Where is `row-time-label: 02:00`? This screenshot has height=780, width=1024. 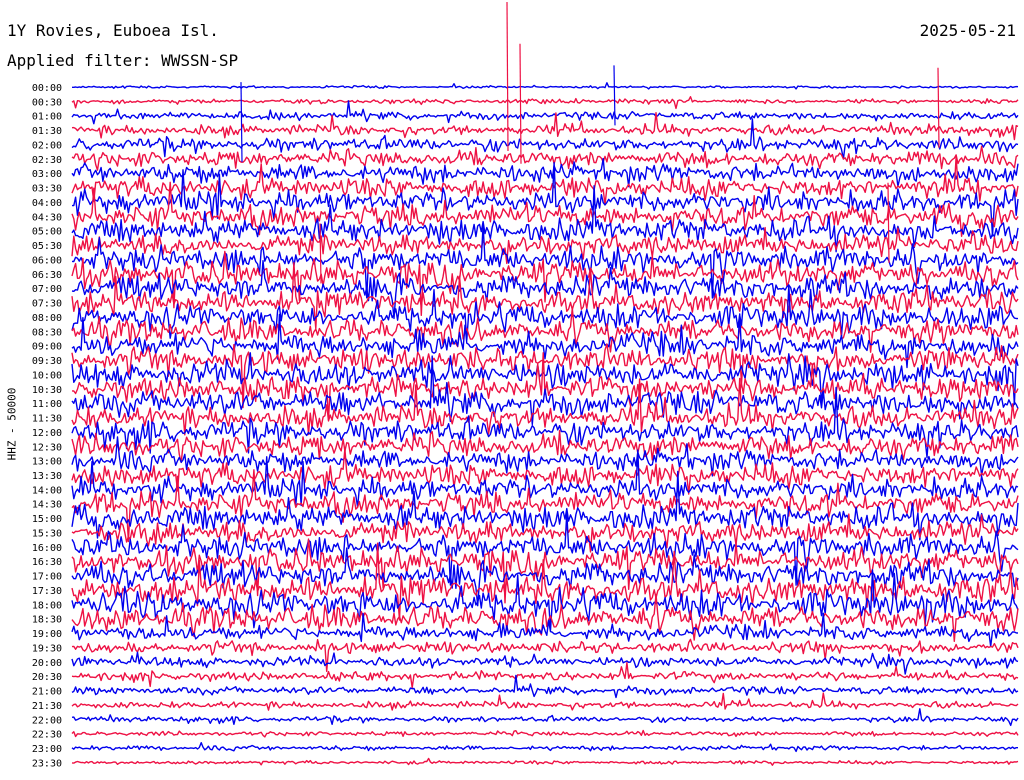 row-time-label: 02:00 is located at coordinates (47, 145).